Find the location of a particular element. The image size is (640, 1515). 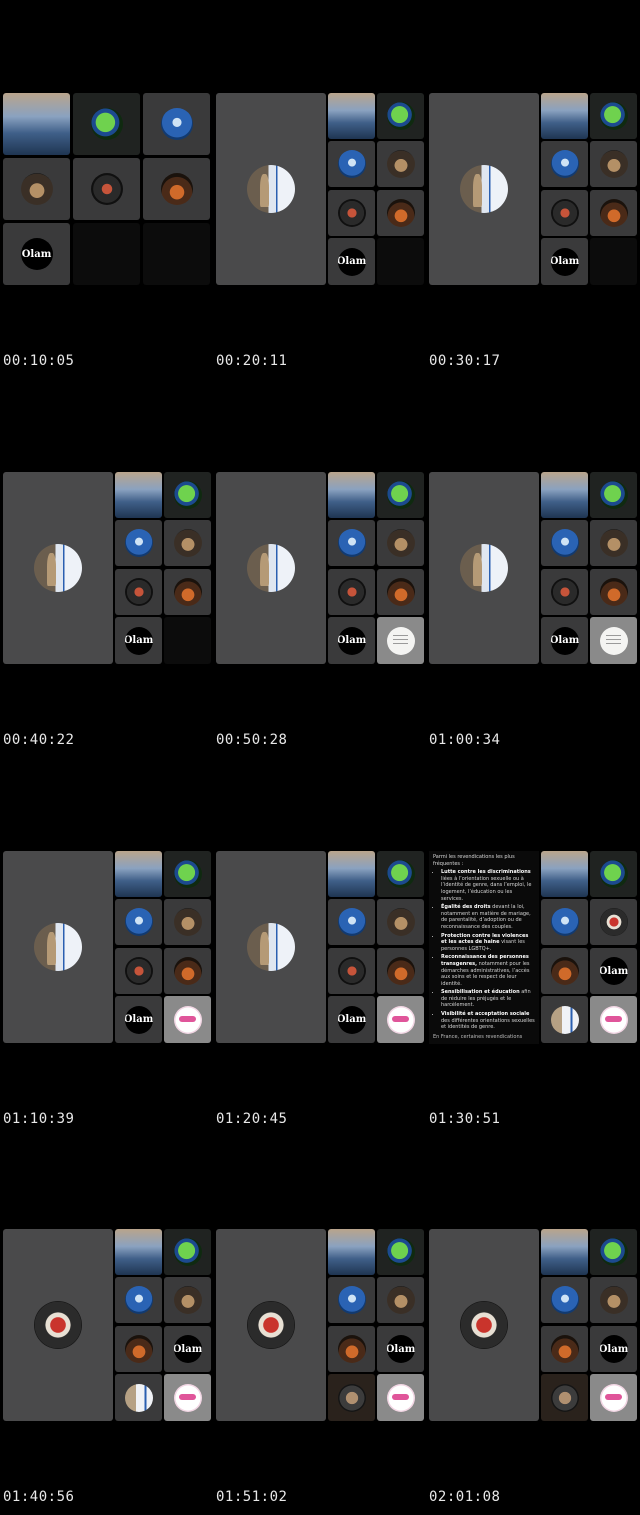

thumbnail-6: Olam 01:00:34 is located at coordinates (533, 610).